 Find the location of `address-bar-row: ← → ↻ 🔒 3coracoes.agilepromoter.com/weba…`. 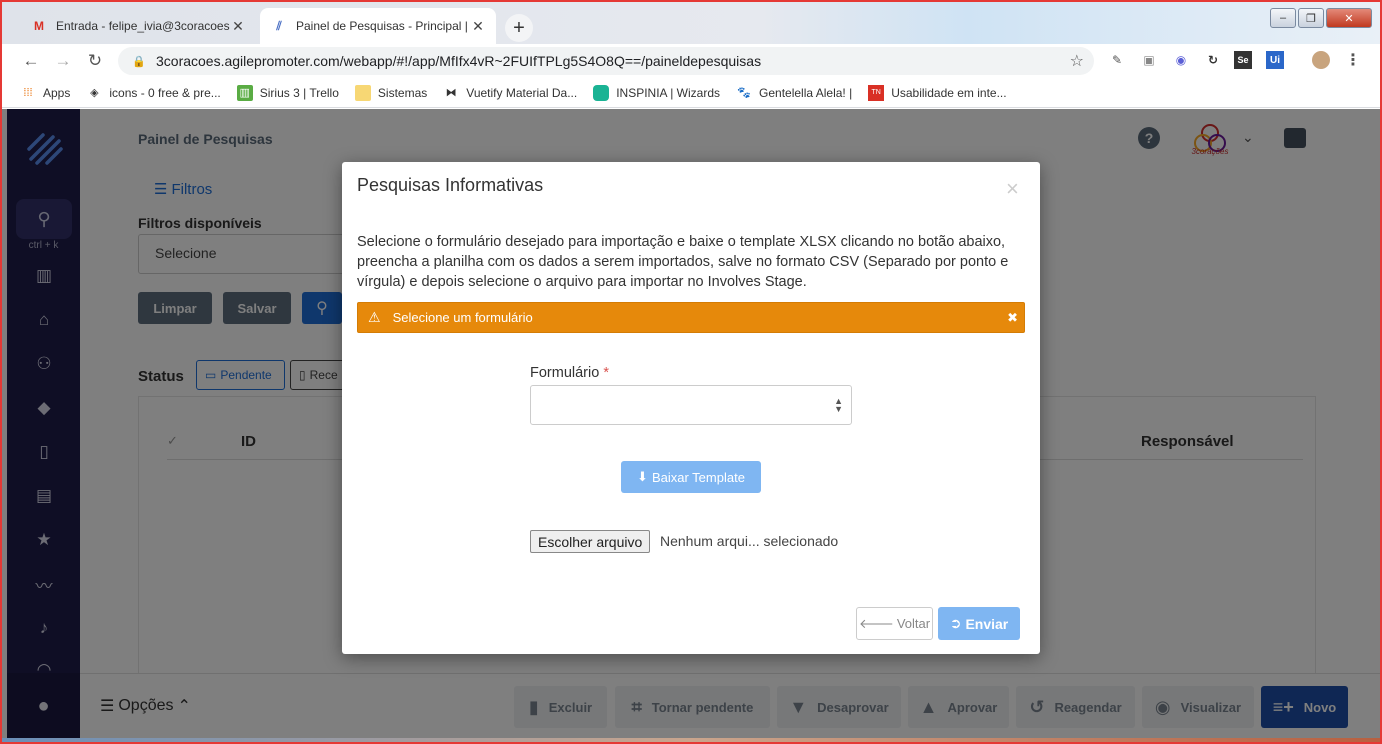

address-bar-row: ← → ↻ 🔒 3coracoes.agilepromoter.com/weba… is located at coordinates (691, 61).